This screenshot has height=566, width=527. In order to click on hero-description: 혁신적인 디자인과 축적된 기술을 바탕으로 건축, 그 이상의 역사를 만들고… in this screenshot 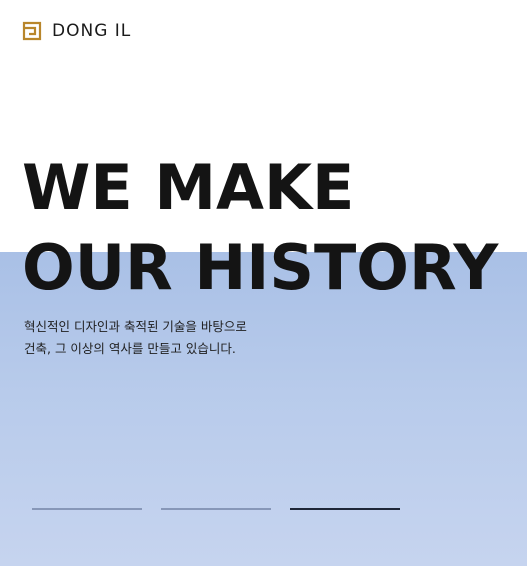, I will do `click(135, 338)`.